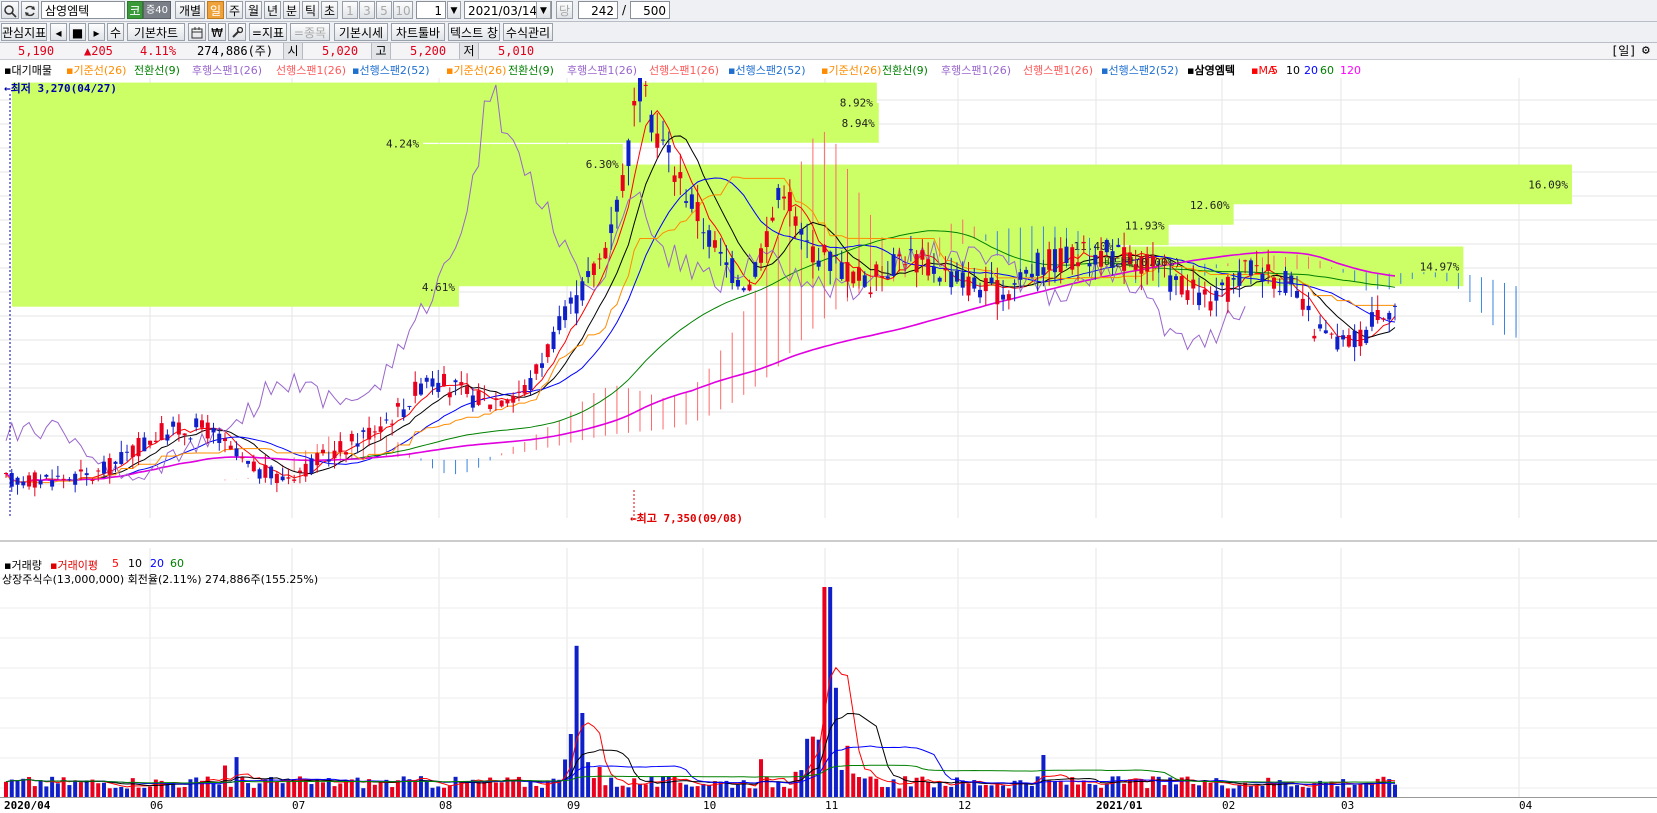  What do you see at coordinates (564, 10) in the screenshot?
I see `ref-button: 당` at bounding box center [564, 10].